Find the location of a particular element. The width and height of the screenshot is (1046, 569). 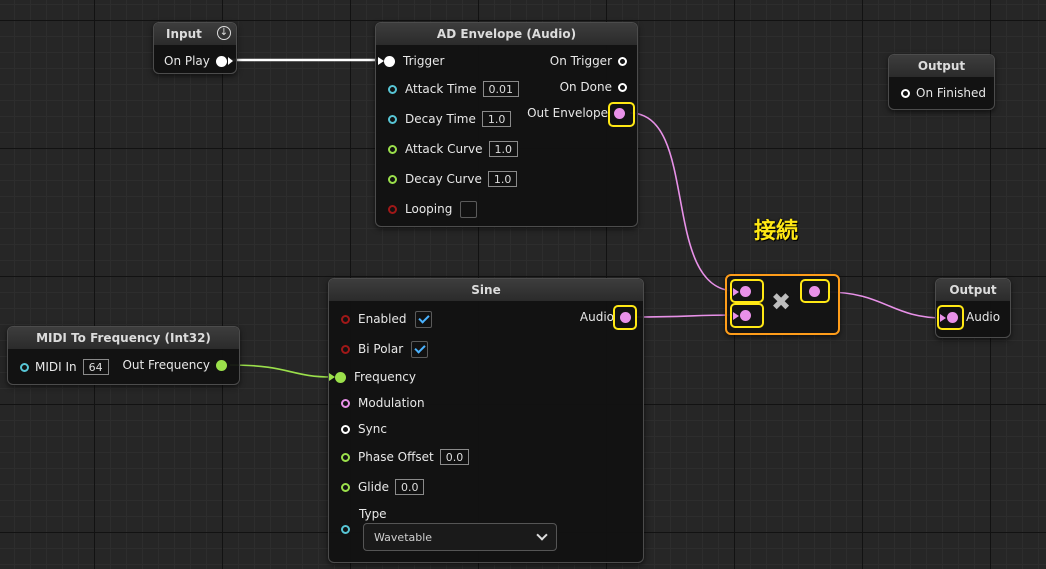

on-play-pin-row: On Play is located at coordinates (198, 61).